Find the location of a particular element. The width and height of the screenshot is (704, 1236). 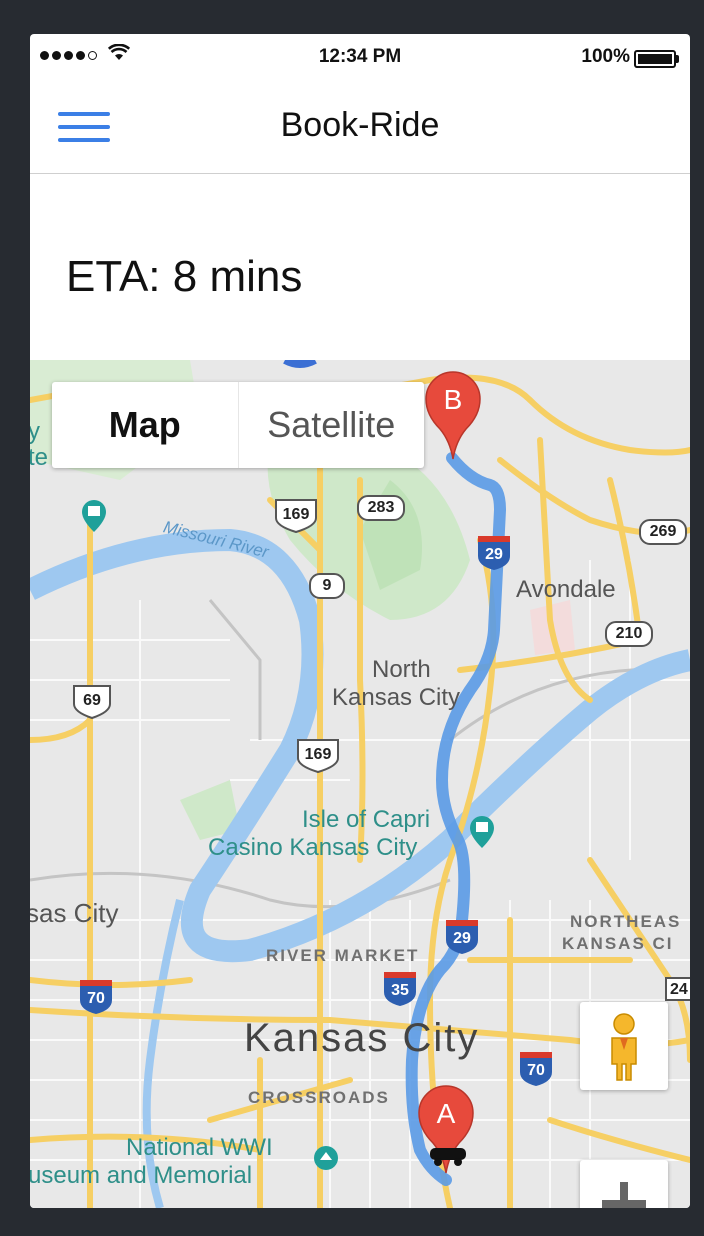

zoom-in-icon is located at coordinates (624, 1195).